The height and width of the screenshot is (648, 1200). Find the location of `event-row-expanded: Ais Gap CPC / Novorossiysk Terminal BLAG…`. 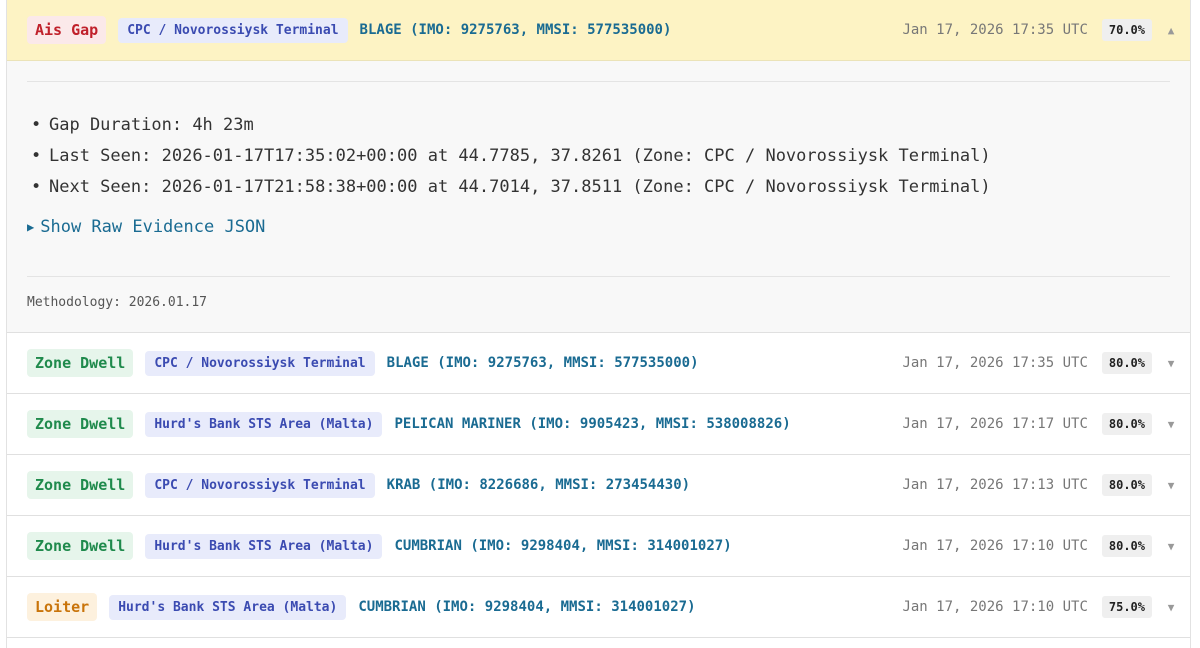

event-row-expanded: Ais Gap CPC / Novorossiysk Terminal BLAG… is located at coordinates (598, 30).